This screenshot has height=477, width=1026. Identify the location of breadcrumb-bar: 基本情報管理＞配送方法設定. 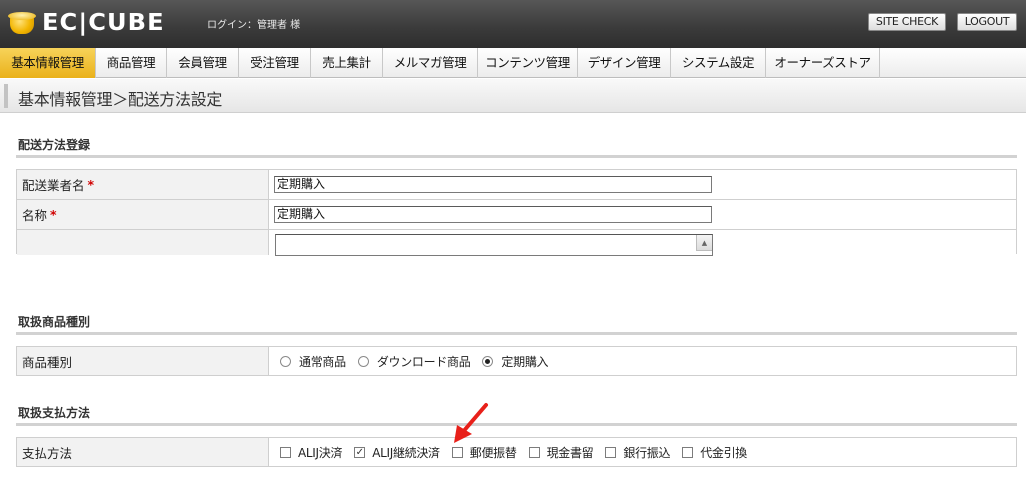
(513, 96).